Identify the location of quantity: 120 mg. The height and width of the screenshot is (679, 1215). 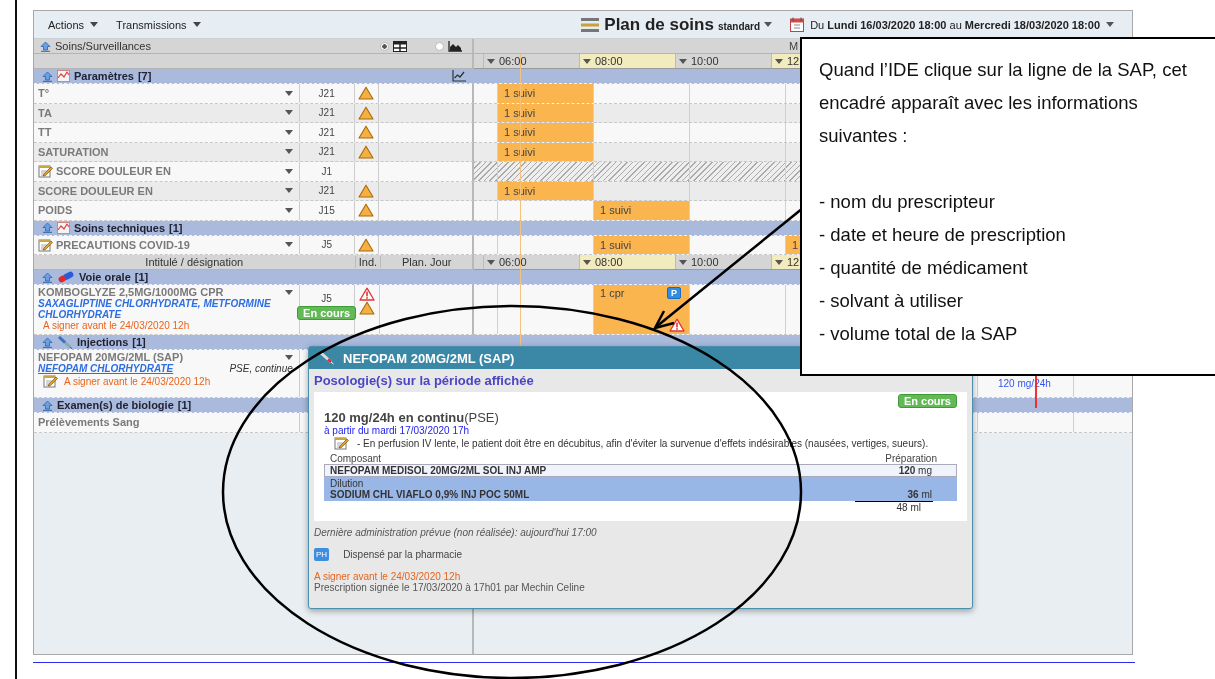
(915, 470).